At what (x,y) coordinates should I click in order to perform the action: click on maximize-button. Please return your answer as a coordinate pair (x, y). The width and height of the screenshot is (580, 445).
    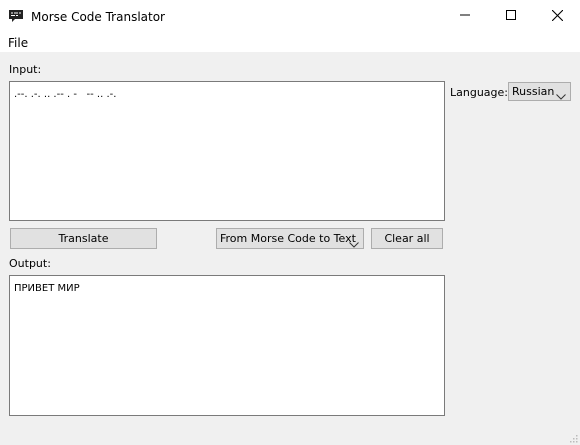
    Looking at the image, I should click on (511, 16).